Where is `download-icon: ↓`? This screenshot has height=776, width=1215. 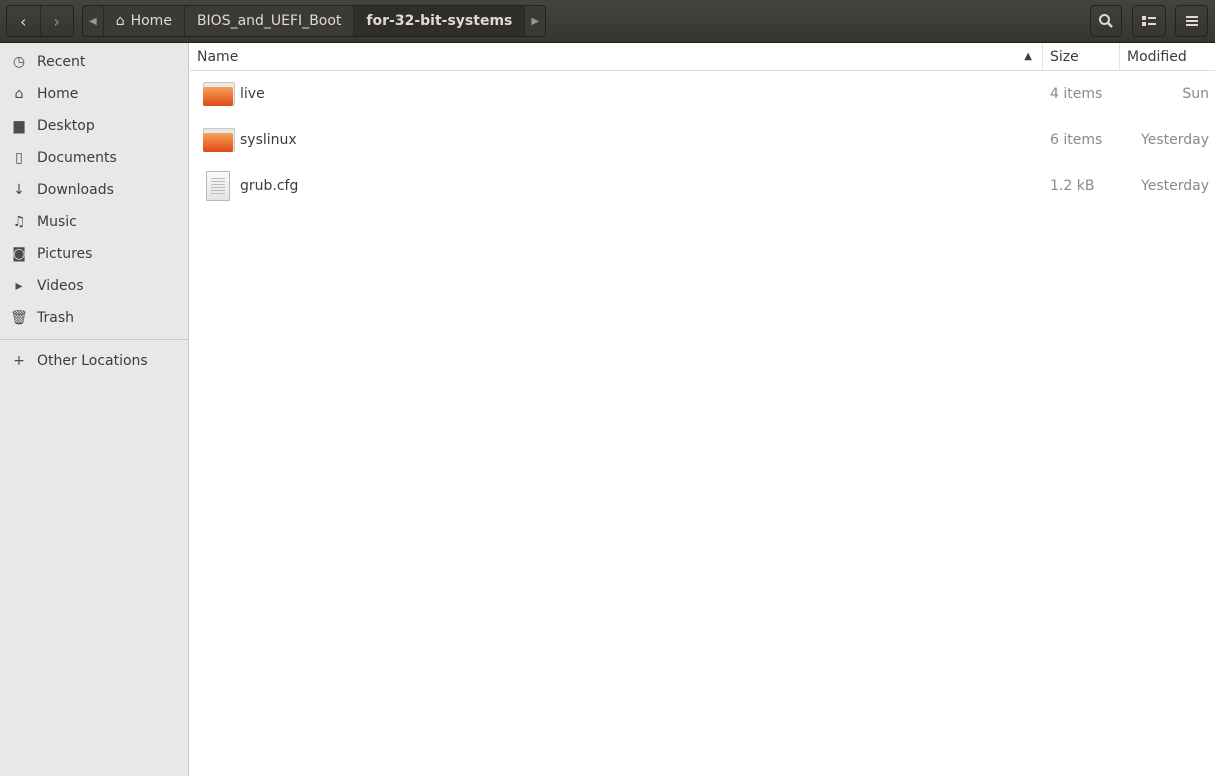
download-icon: ↓ is located at coordinates (19, 190).